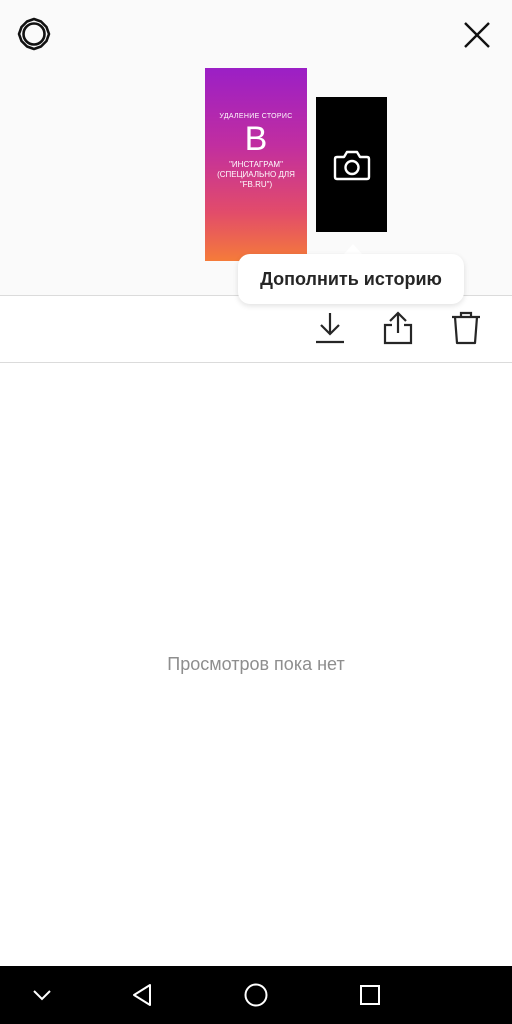 The width and height of the screenshot is (512, 1024). I want to click on share-button, so click(398, 328).